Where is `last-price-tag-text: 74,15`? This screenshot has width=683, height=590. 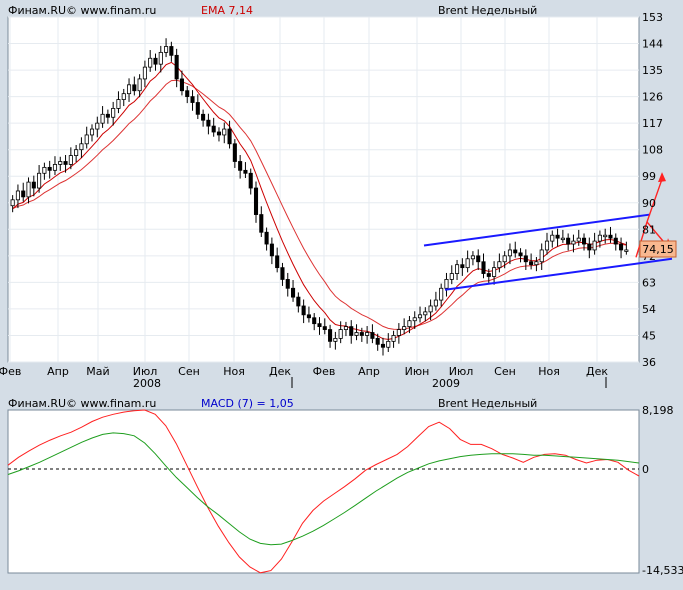
last-price-tag-text: 74,15 is located at coordinates (658, 249).